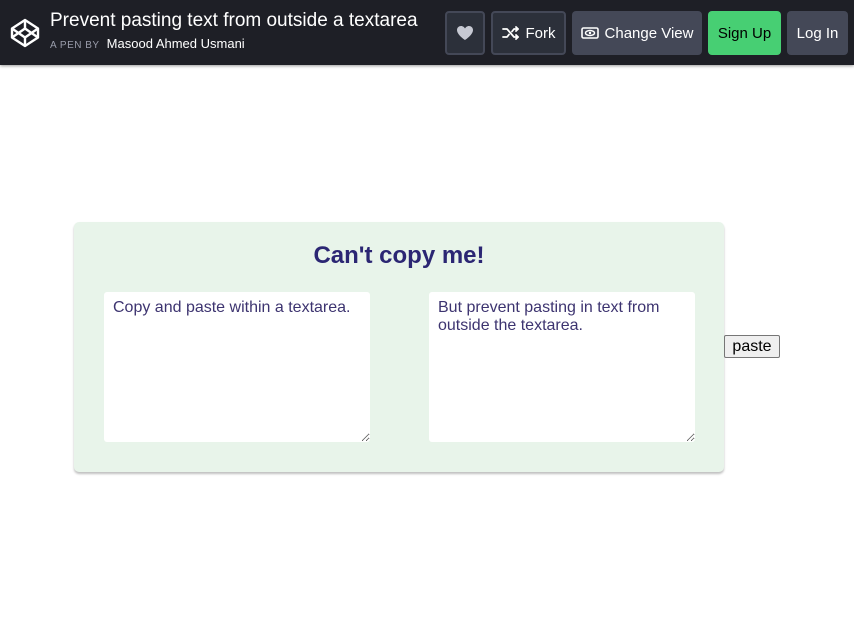 The width and height of the screenshot is (854, 628). I want to click on byline: A PEN BY Masood Ahmed Usmani, so click(234, 44).